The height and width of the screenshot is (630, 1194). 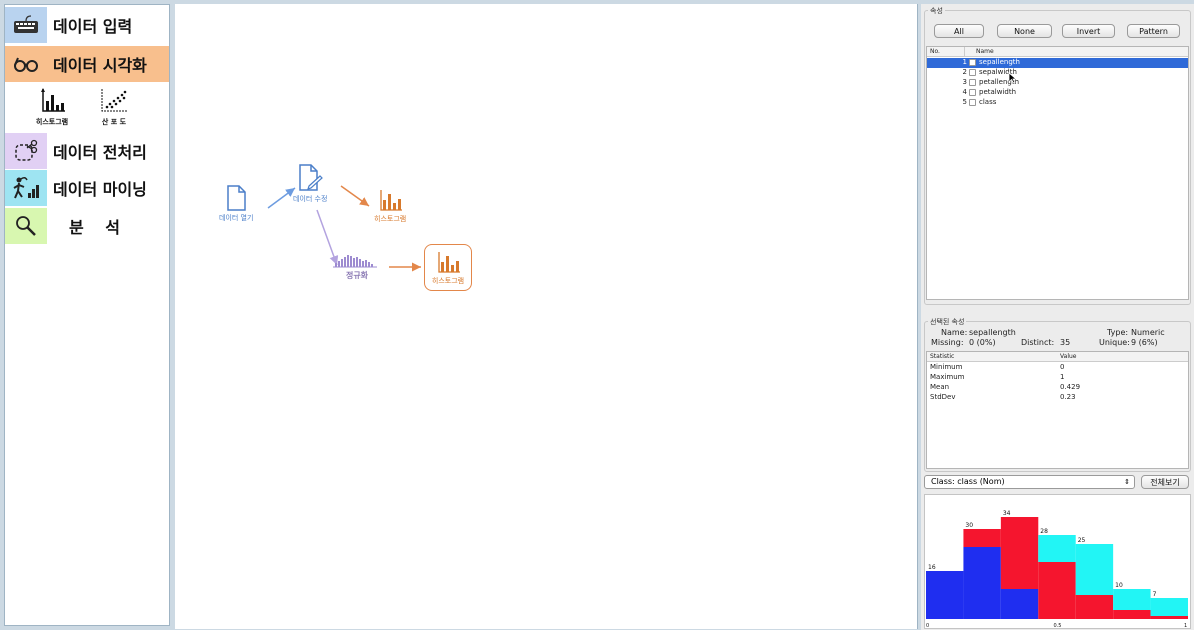 What do you see at coordinates (1057, 83) in the screenshot?
I see `attribute-row: 3 petallength` at bounding box center [1057, 83].